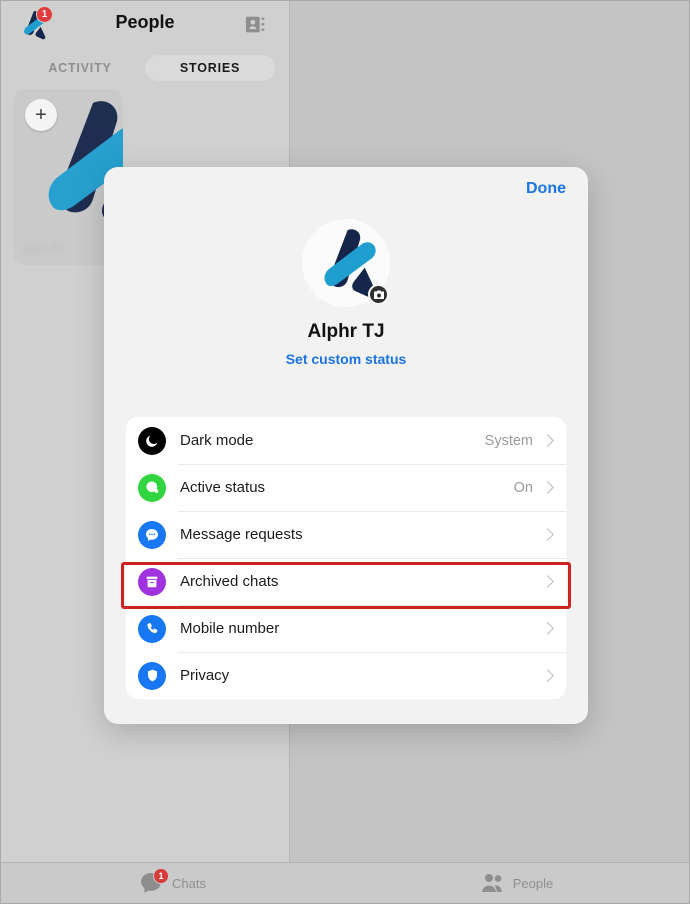 This screenshot has width=690, height=904. Describe the element at coordinates (145, 25) in the screenshot. I see `pane-header: 1 People` at that location.